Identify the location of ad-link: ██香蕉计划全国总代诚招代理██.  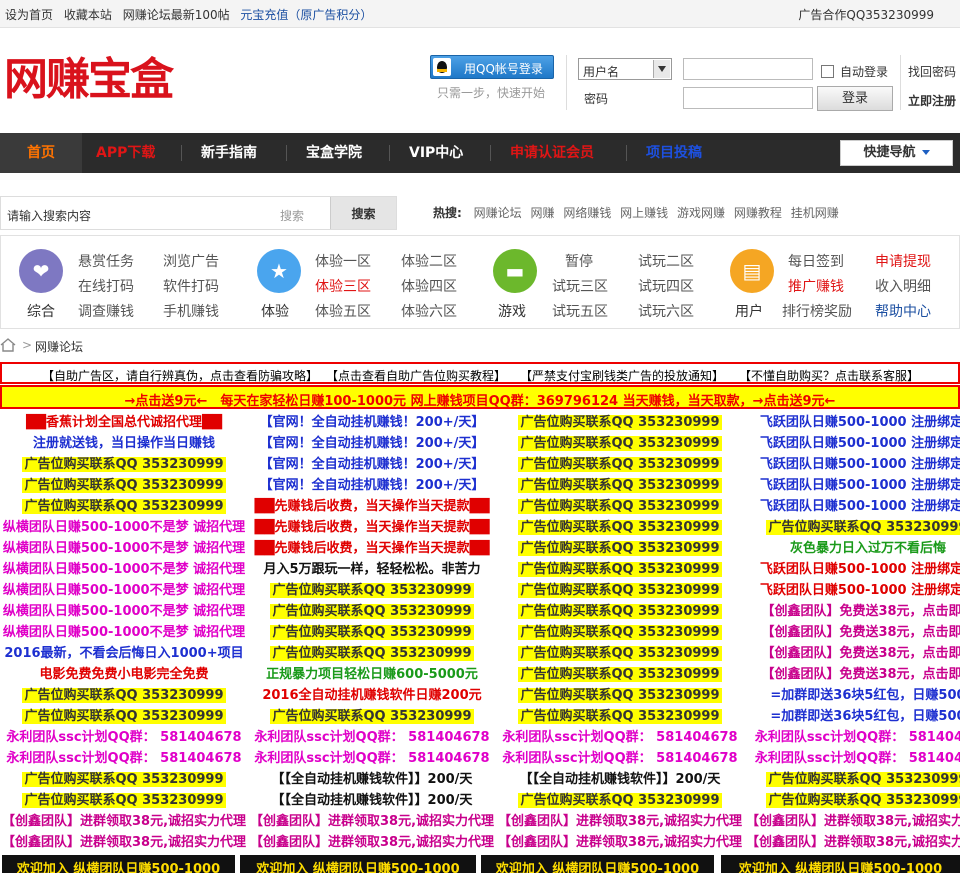
(124, 422).